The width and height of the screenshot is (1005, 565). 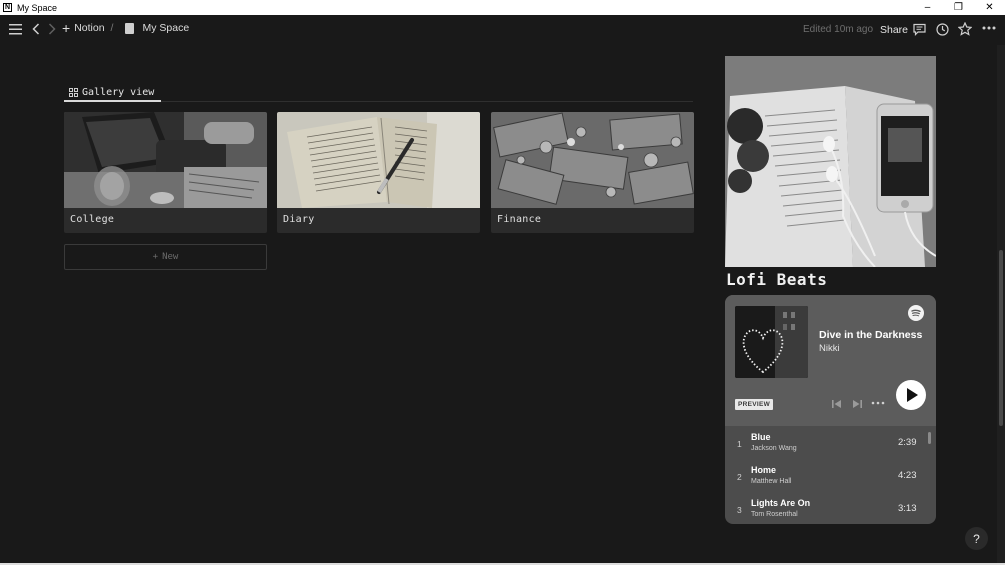 I want to click on track-duration: 2:39, so click(x=907, y=442).